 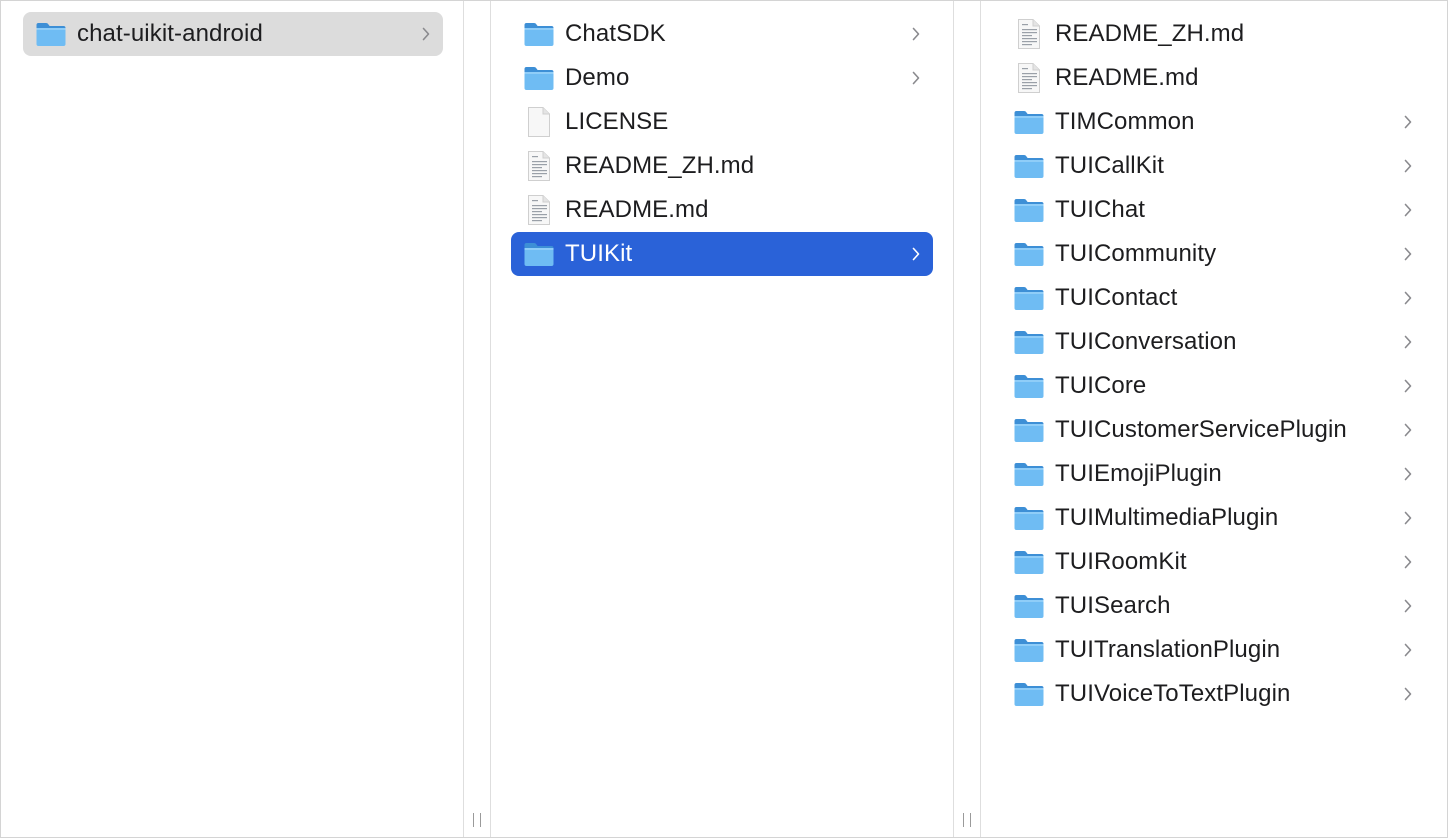 I want to click on list-item: TUIContact, so click(x=1213, y=298).